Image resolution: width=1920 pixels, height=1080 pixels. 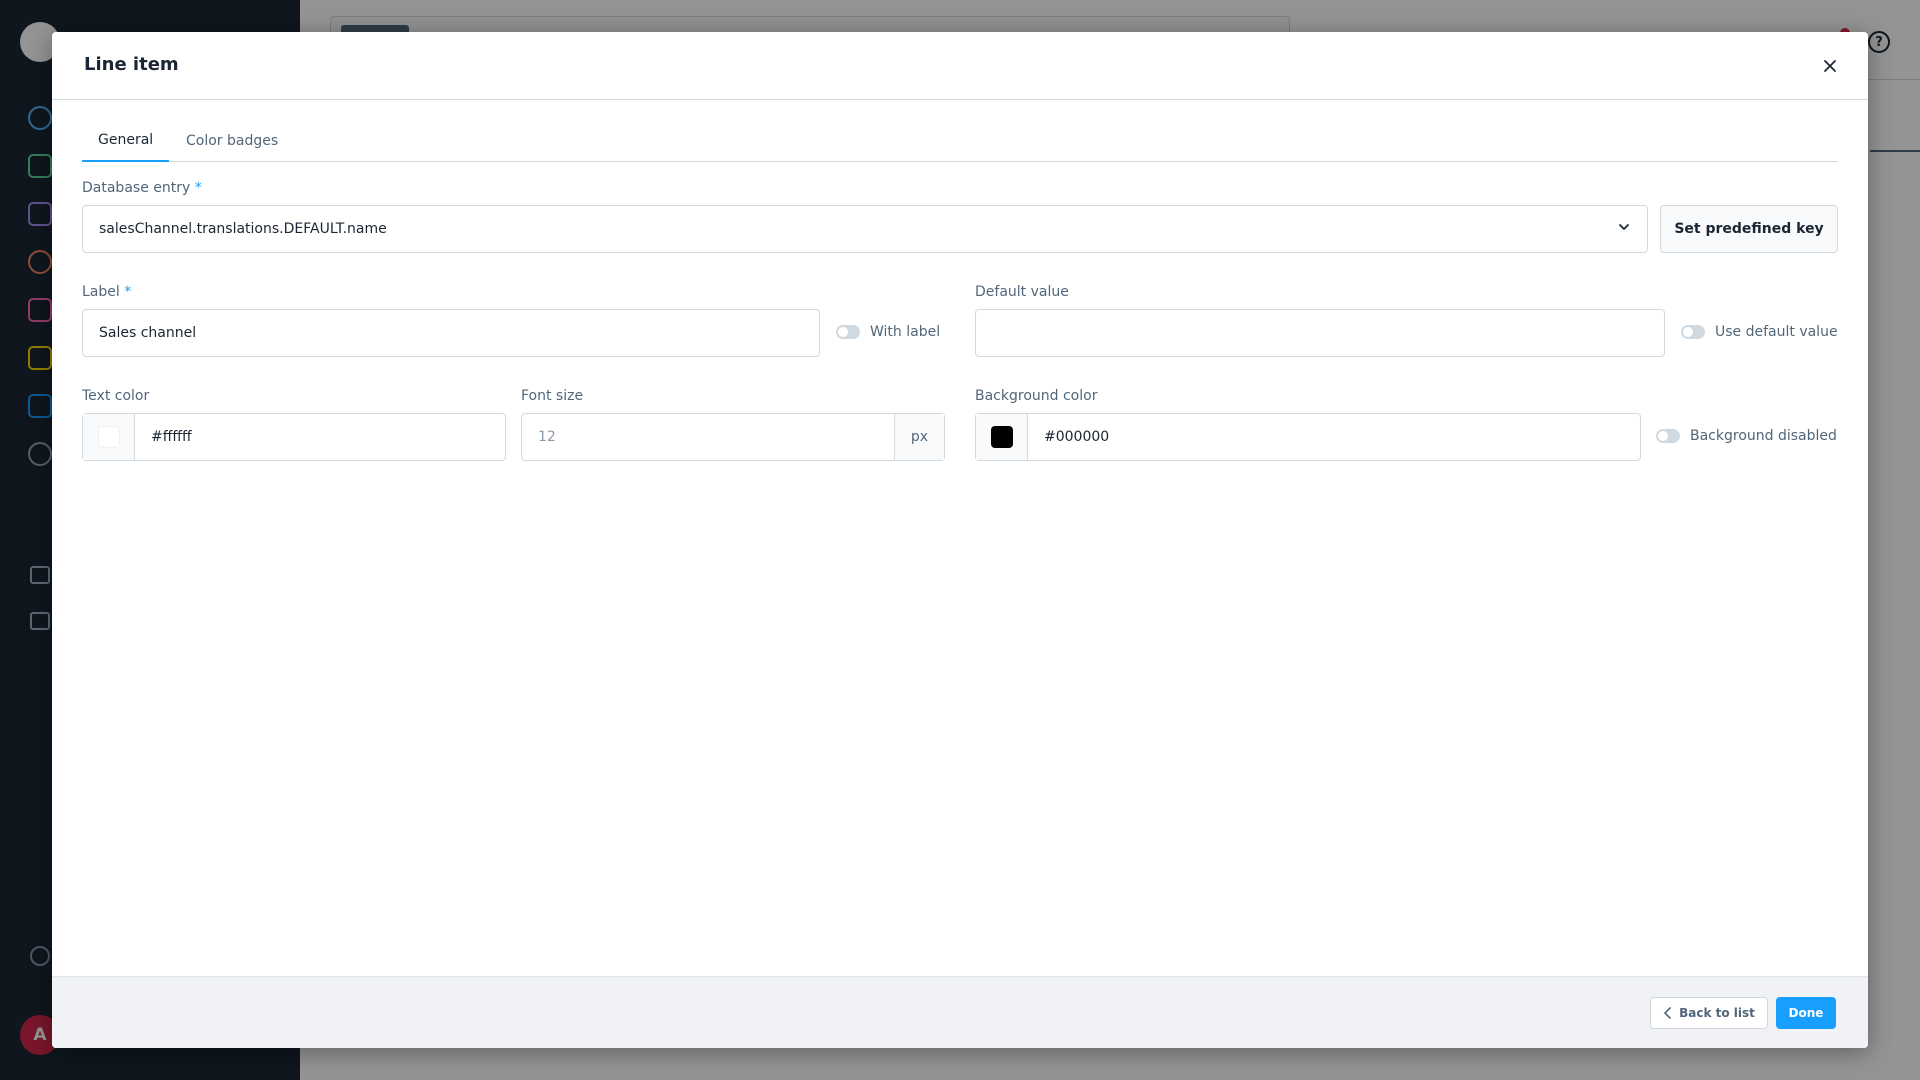 What do you see at coordinates (547, 437) in the screenshot?
I see `font-size-placeholder: 12` at bounding box center [547, 437].